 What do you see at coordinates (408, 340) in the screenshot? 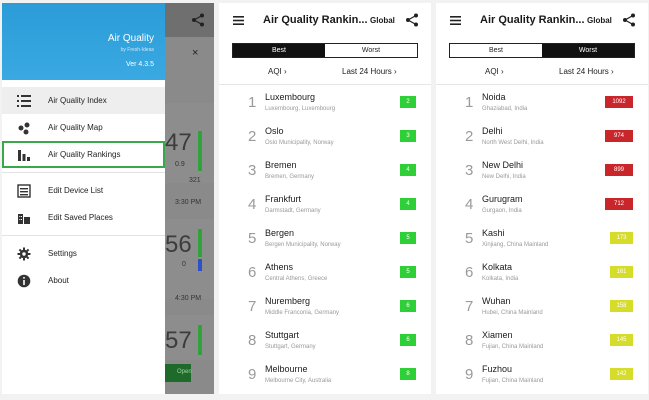
I see `aqi-badge: 6` at bounding box center [408, 340].